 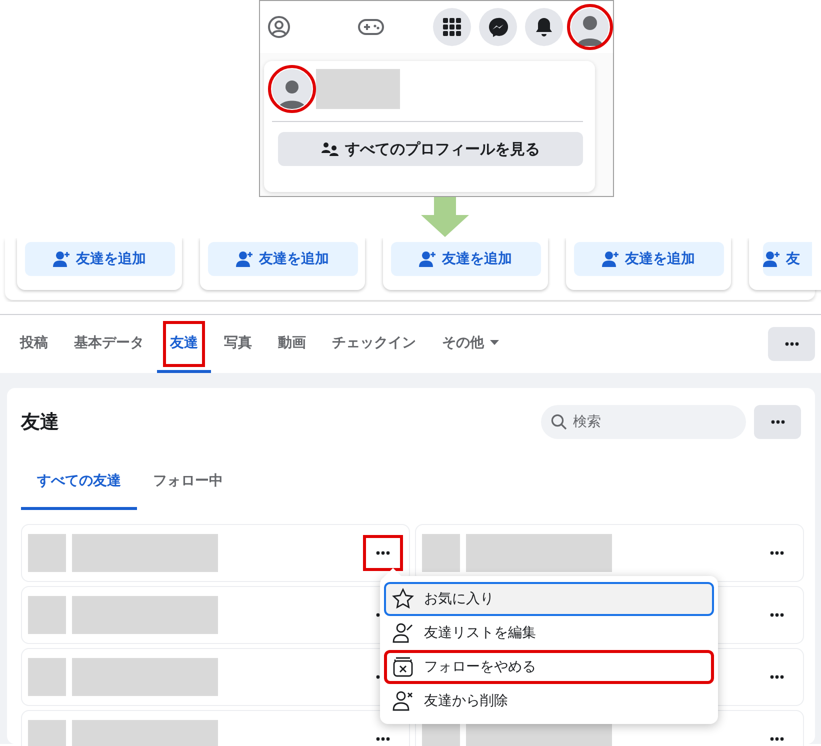 I want to click on messenger-icon, so click(x=498, y=27).